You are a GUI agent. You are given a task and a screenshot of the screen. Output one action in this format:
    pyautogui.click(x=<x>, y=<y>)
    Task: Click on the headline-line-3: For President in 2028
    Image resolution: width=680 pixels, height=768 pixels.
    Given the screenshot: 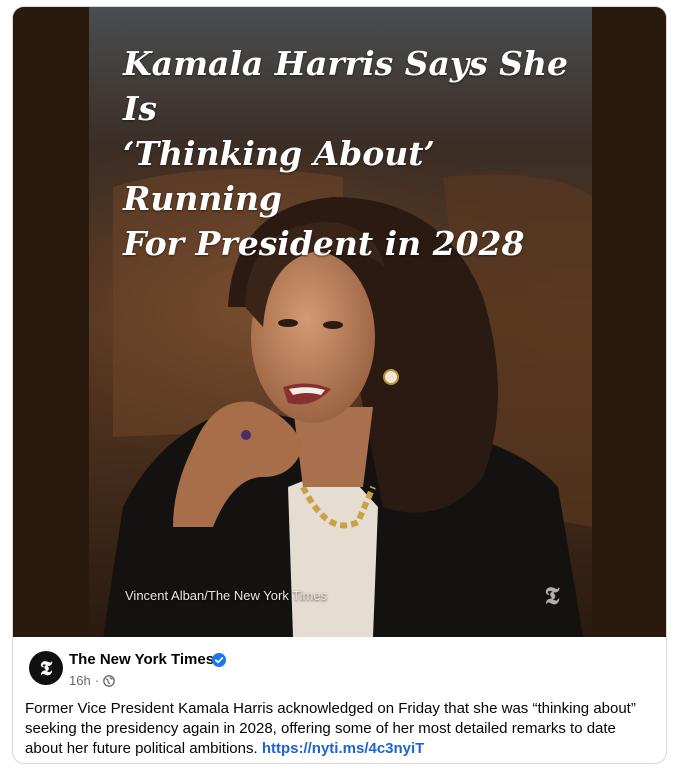 What is the action you would take?
    pyautogui.click(x=324, y=243)
    